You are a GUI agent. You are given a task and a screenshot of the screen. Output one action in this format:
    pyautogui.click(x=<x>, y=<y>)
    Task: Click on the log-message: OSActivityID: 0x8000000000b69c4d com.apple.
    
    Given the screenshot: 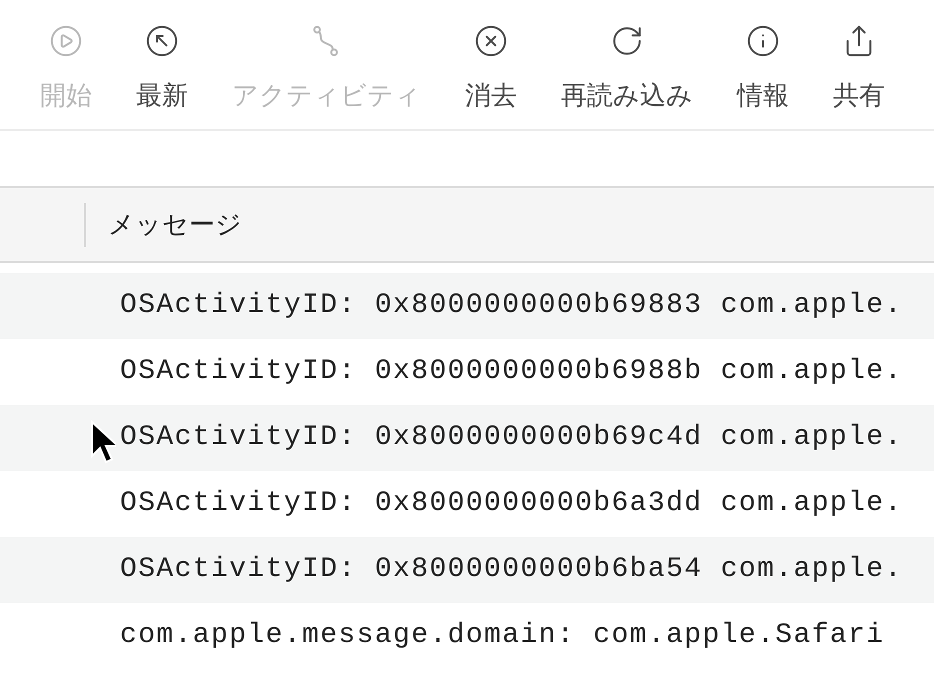 What is the action you would take?
    pyautogui.click(x=511, y=438)
    